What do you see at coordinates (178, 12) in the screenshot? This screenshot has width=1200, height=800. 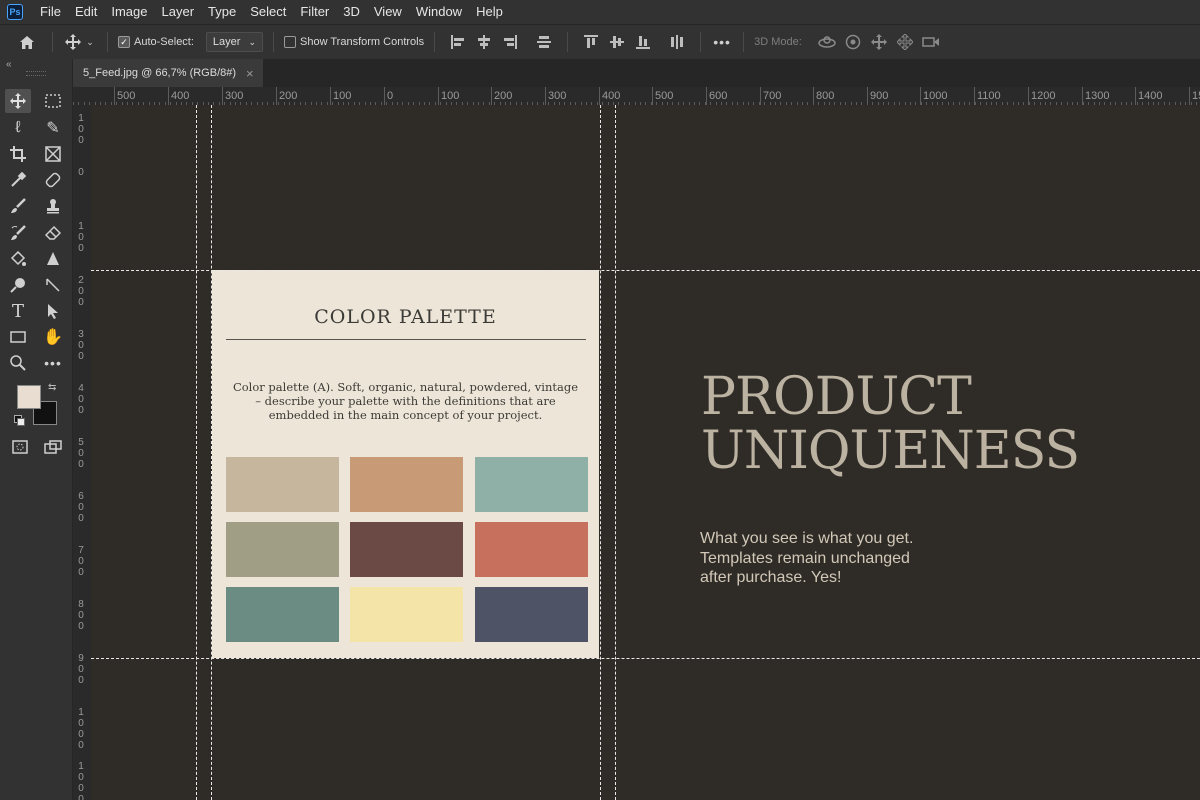 I see `menu-layer: Layer` at bounding box center [178, 12].